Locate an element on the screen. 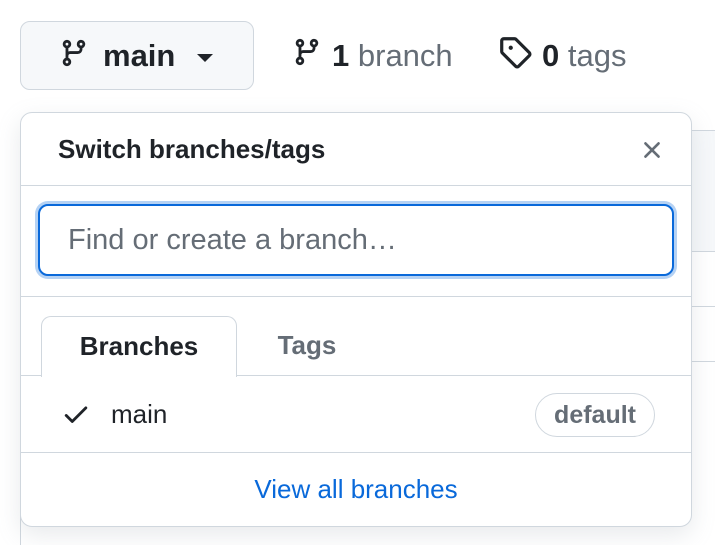  branches-count-link: 1 branch is located at coordinates (372, 56).